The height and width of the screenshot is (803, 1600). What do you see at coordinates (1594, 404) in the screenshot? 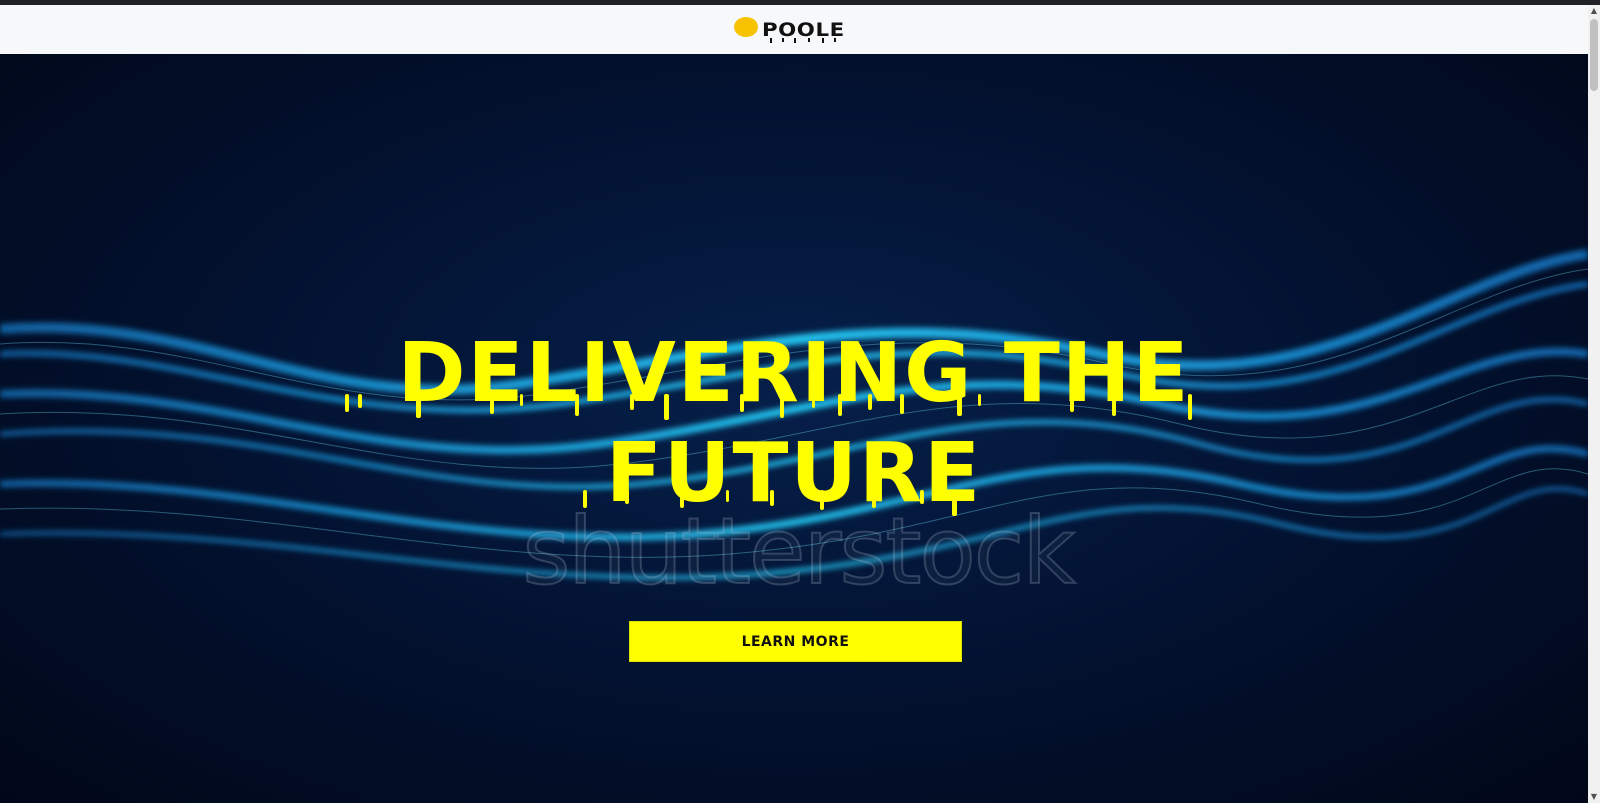
I see `page-scrollbar: ▲ ▼` at bounding box center [1594, 404].